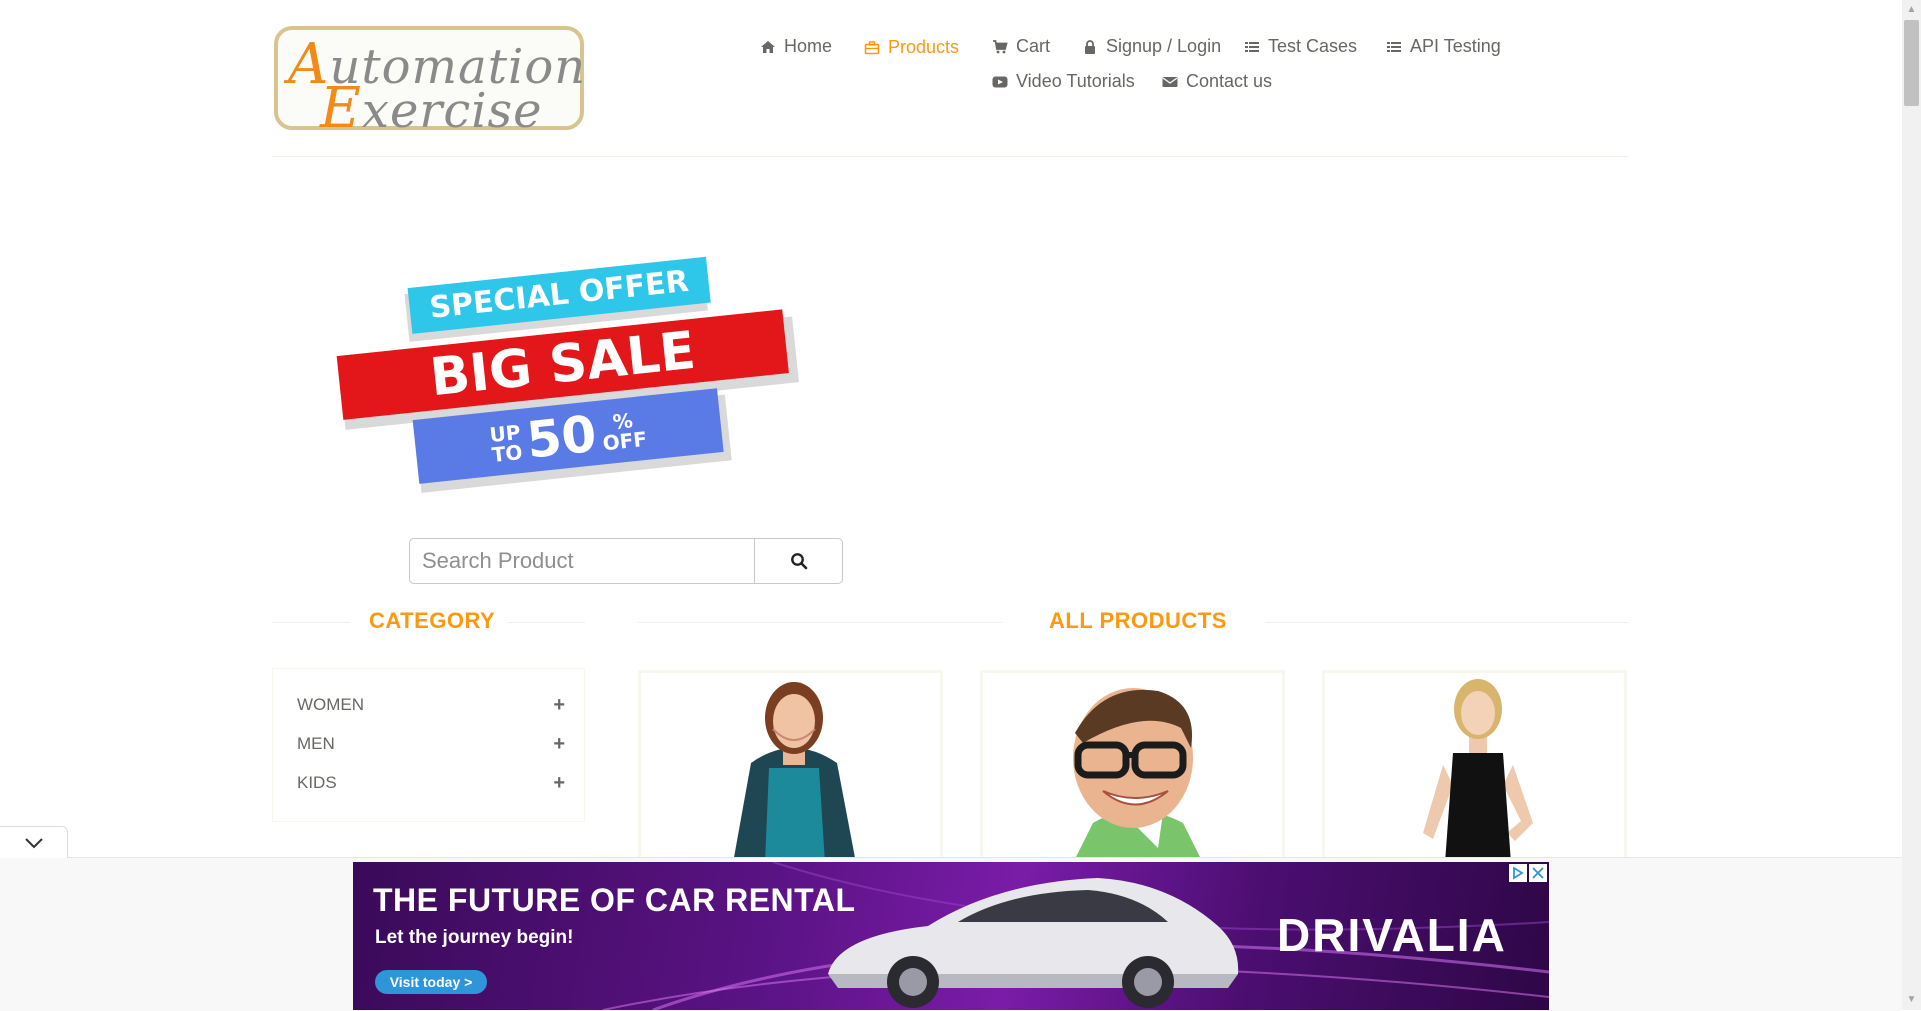 This screenshot has width=1921, height=1011. I want to click on site-logo: Automation Exercise, so click(429, 83).